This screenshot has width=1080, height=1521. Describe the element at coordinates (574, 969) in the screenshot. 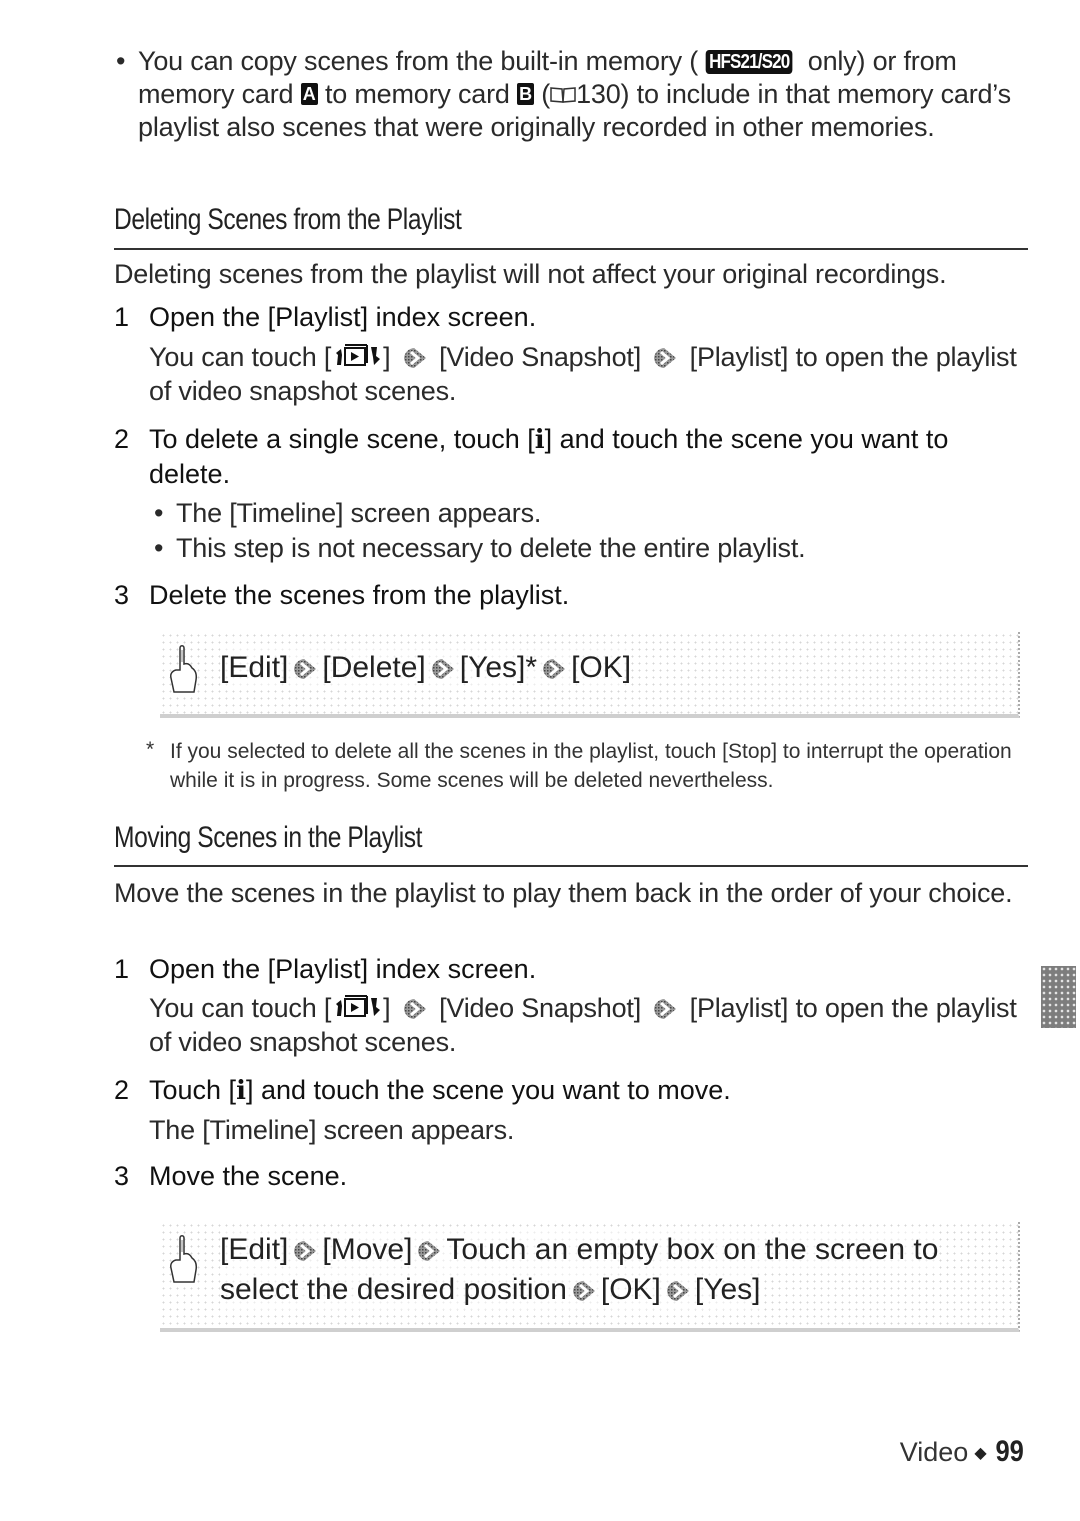

I see `move-step-1: 1 Open the [Playlist] index screen.` at that location.